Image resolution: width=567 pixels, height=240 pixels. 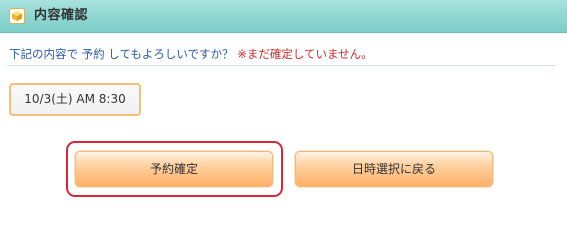 I want to click on divider, so click(x=281, y=65).